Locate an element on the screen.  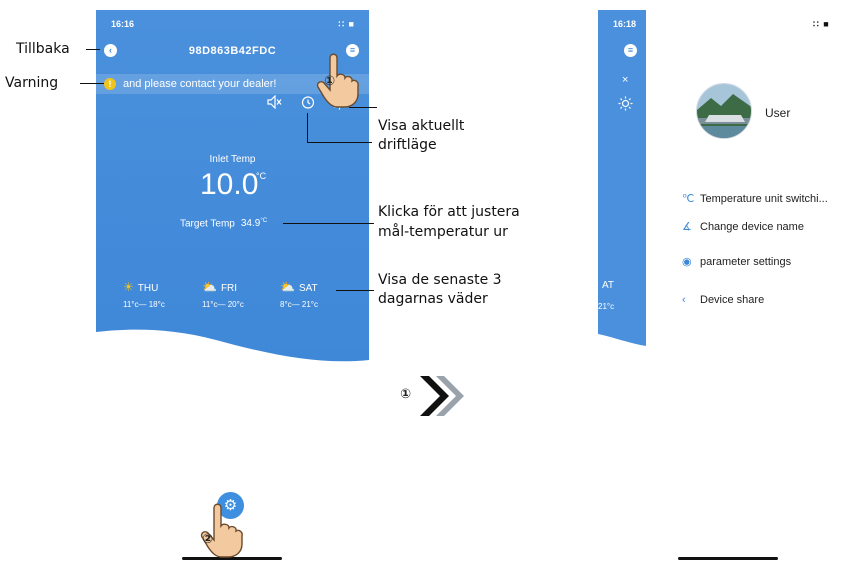
menu-item-device-share: ‹ Device share is located at coordinates (723, 300).